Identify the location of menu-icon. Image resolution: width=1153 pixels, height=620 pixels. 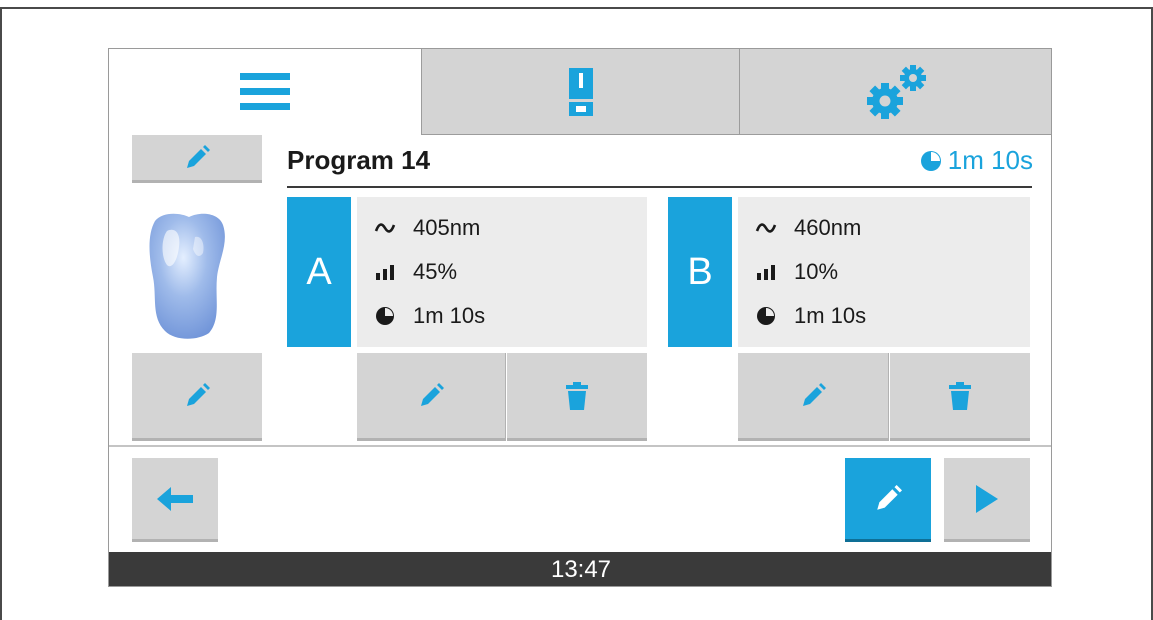
(265, 91).